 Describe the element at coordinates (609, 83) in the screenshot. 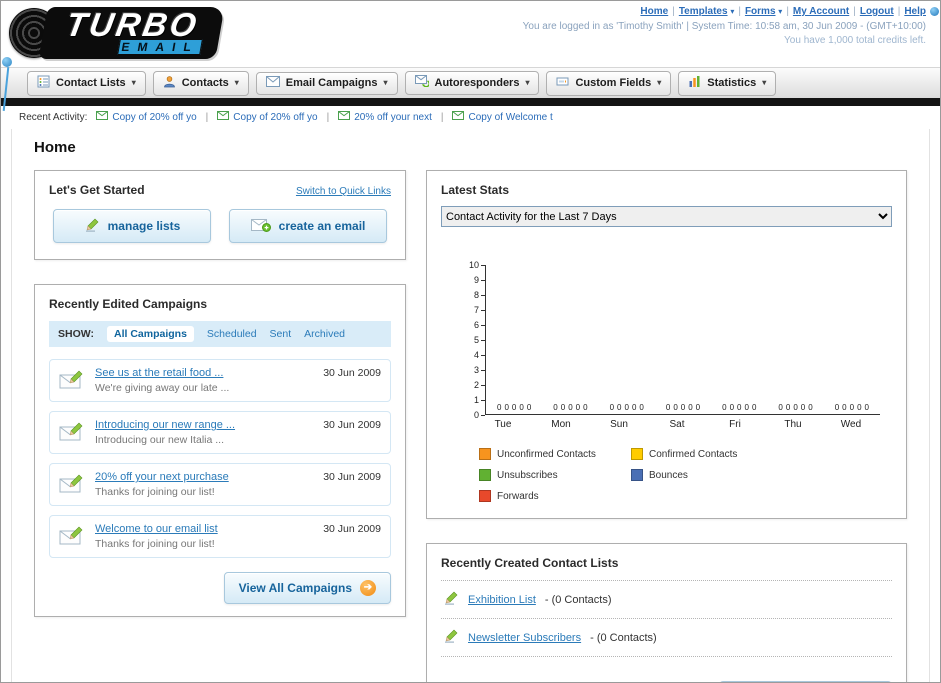

I see `tab-custom-fields: Custom Fields ▾` at that location.